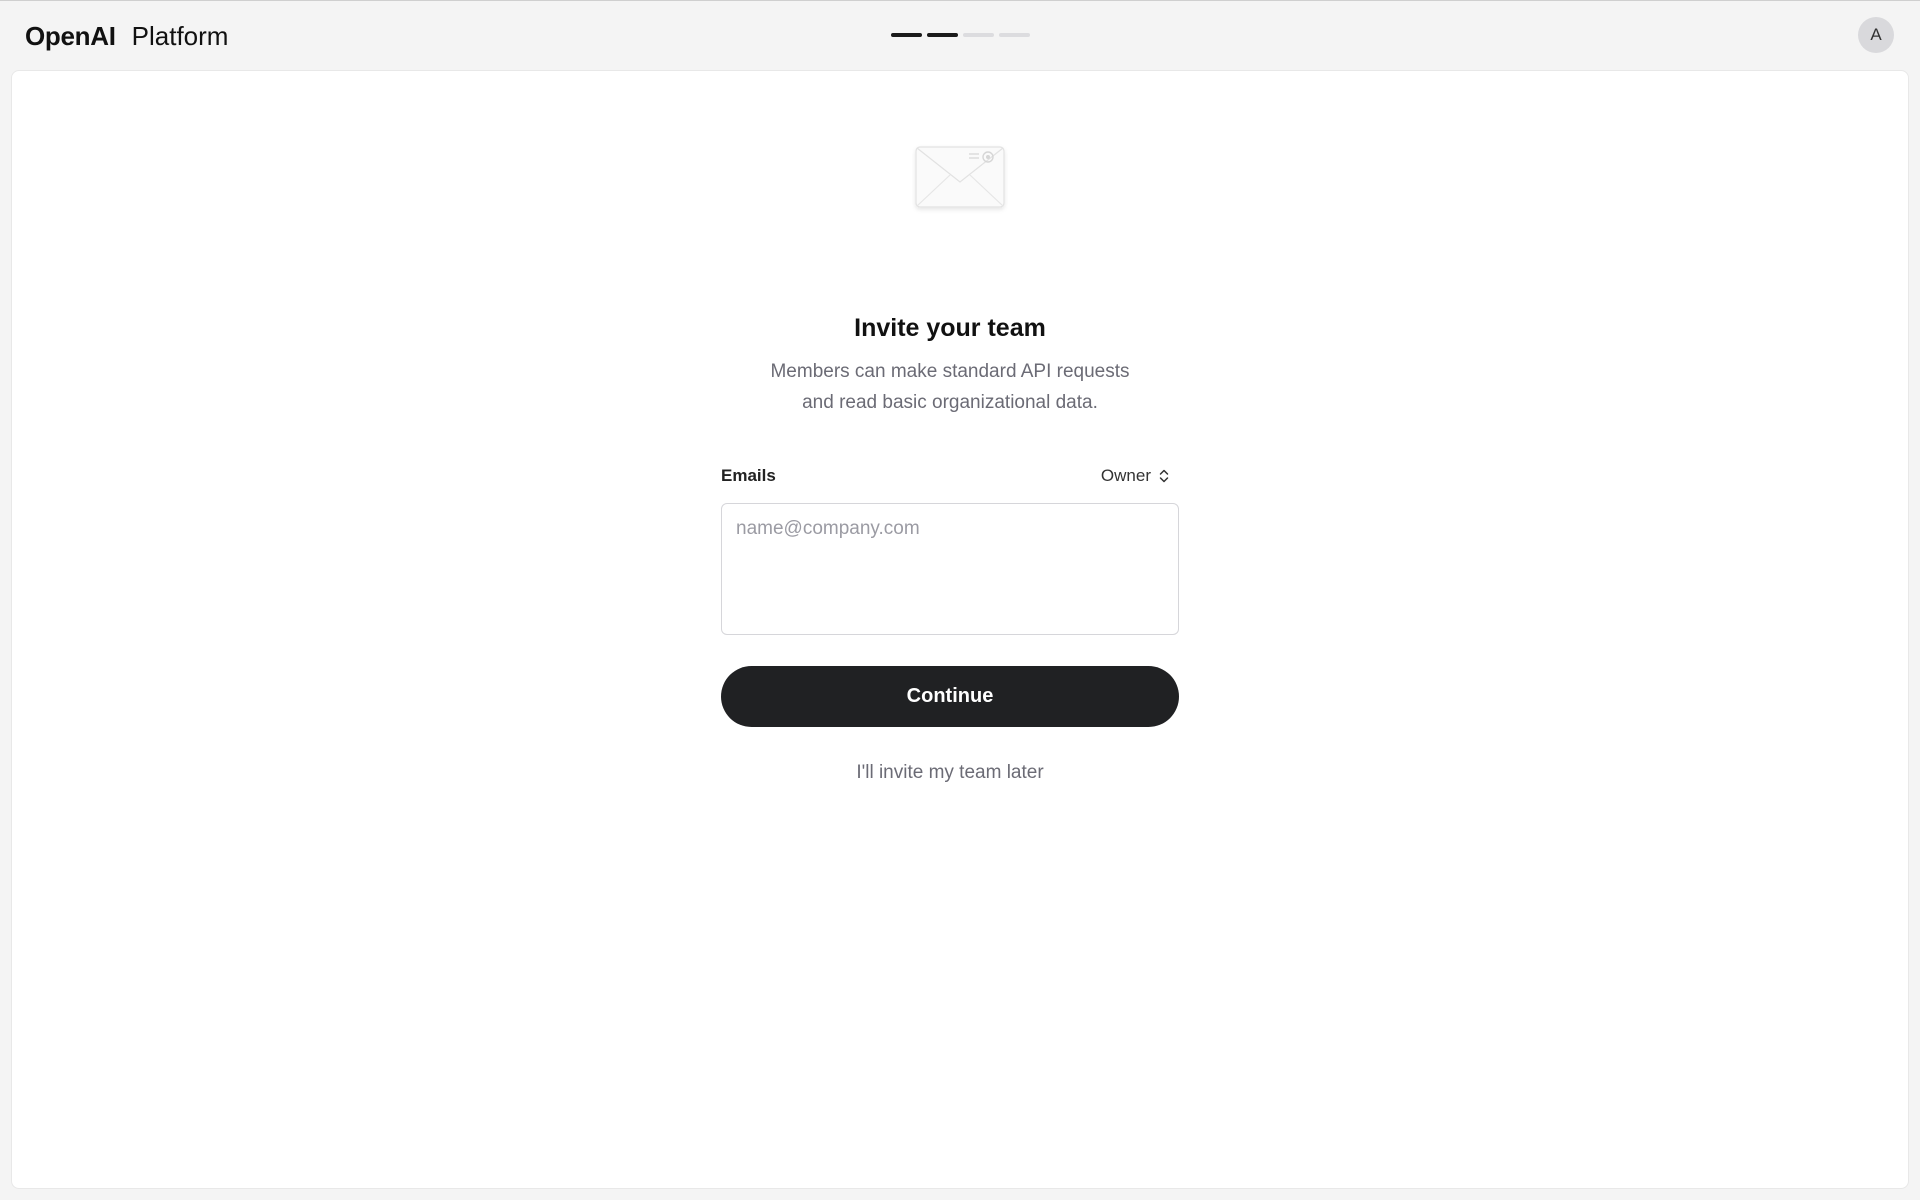 Image resolution: width=1920 pixels, height=1200 pixels. I want to click on emails-label: Emails, so click(748, 475).